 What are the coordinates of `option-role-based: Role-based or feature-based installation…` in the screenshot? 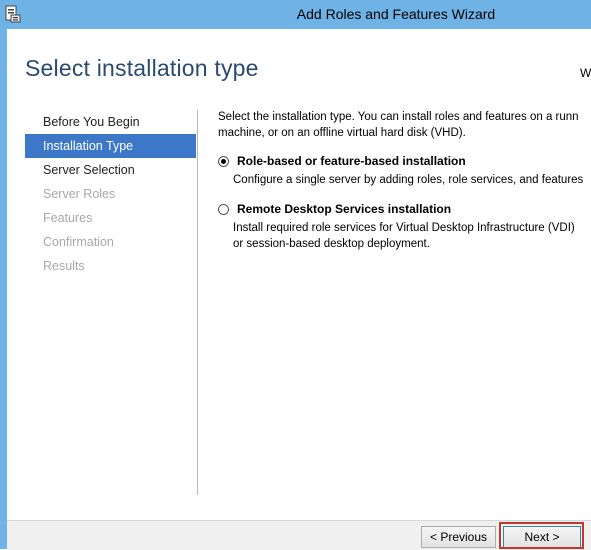 It's located at (404, 174).